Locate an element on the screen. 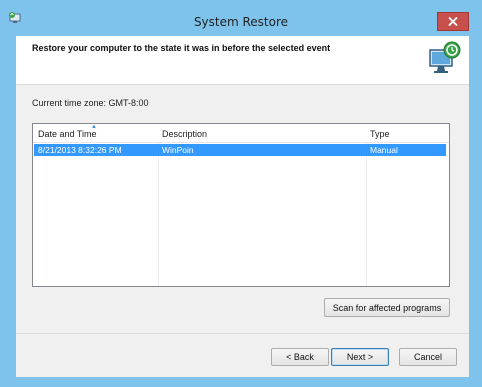 Image resolution: width=482 pixels, height=387 pixels. column-header-description: Description is located at coordinates (184, 134).